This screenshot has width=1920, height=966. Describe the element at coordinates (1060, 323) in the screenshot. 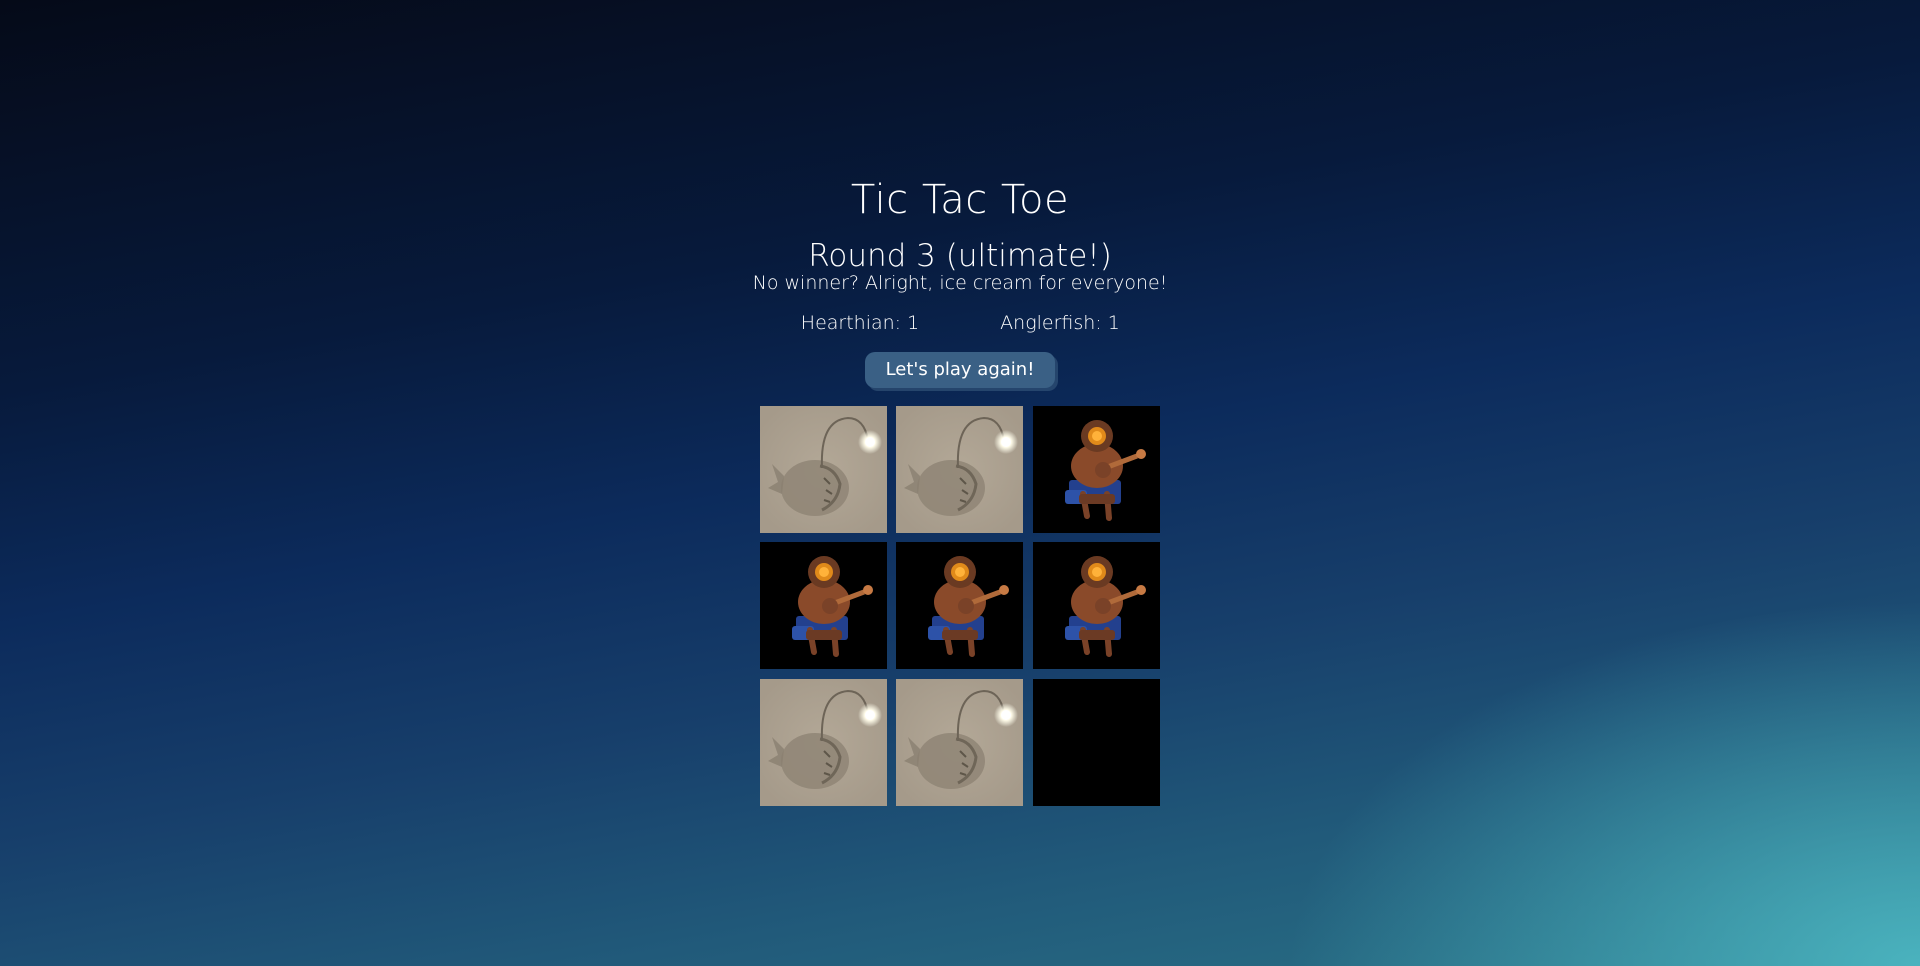

I see `score-anglerfish: Anglerfish: 1` at that location.